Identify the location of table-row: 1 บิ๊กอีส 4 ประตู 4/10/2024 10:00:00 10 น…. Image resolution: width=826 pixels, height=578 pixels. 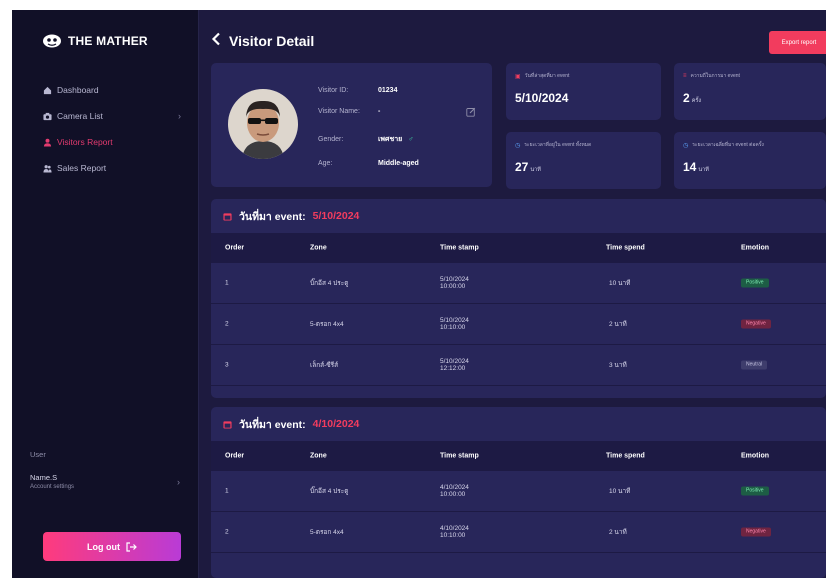
(518, 491).